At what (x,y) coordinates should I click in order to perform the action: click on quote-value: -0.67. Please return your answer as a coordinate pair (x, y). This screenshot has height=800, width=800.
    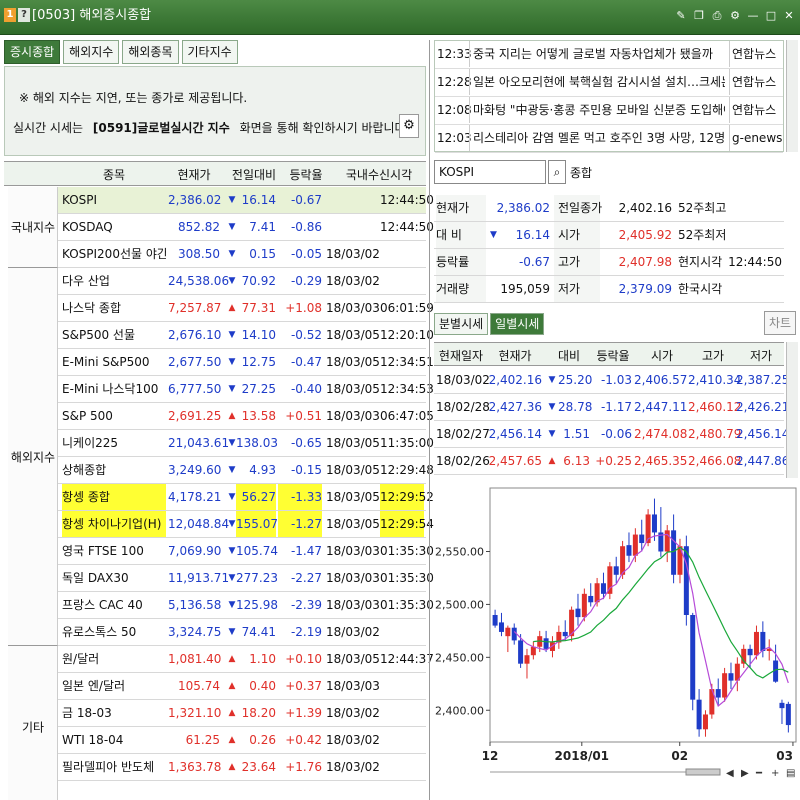
    Looking at the image, I should click on (534, 262).